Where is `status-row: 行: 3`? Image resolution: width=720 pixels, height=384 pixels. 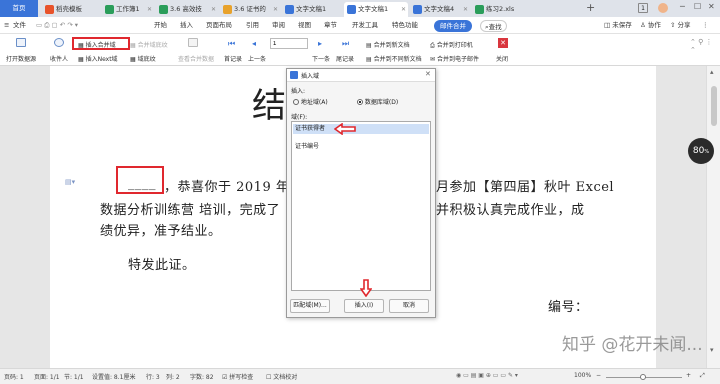
status-row: 行: 3 is located at coordinates (153, 377).